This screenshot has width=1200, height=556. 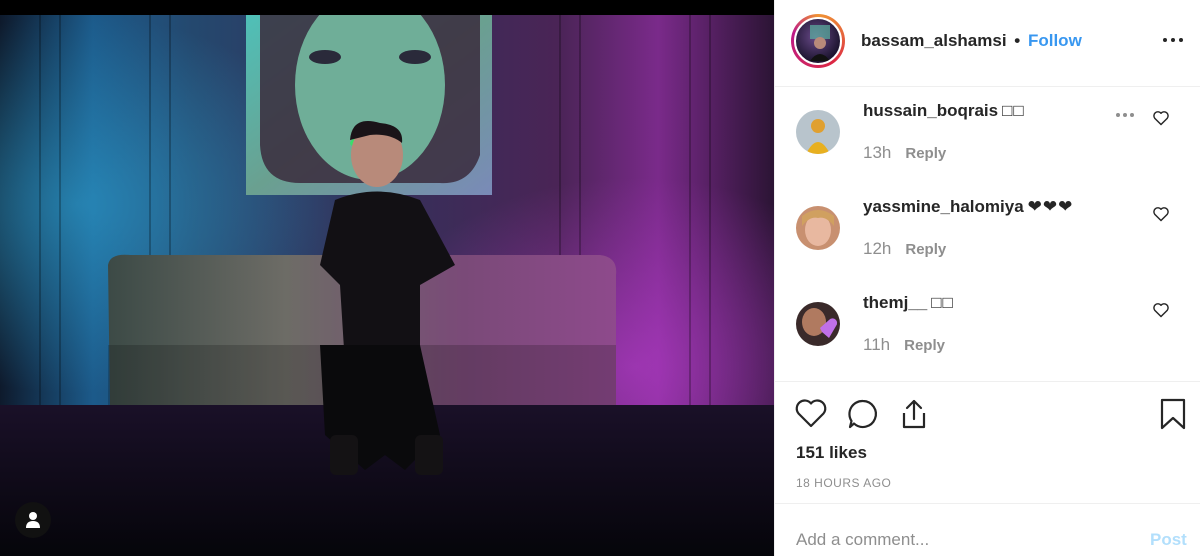 What do you see at coordinates (1055, 40) in the screenshot?
I see `follow-button: Follow` at bounding box center [1055, 40].